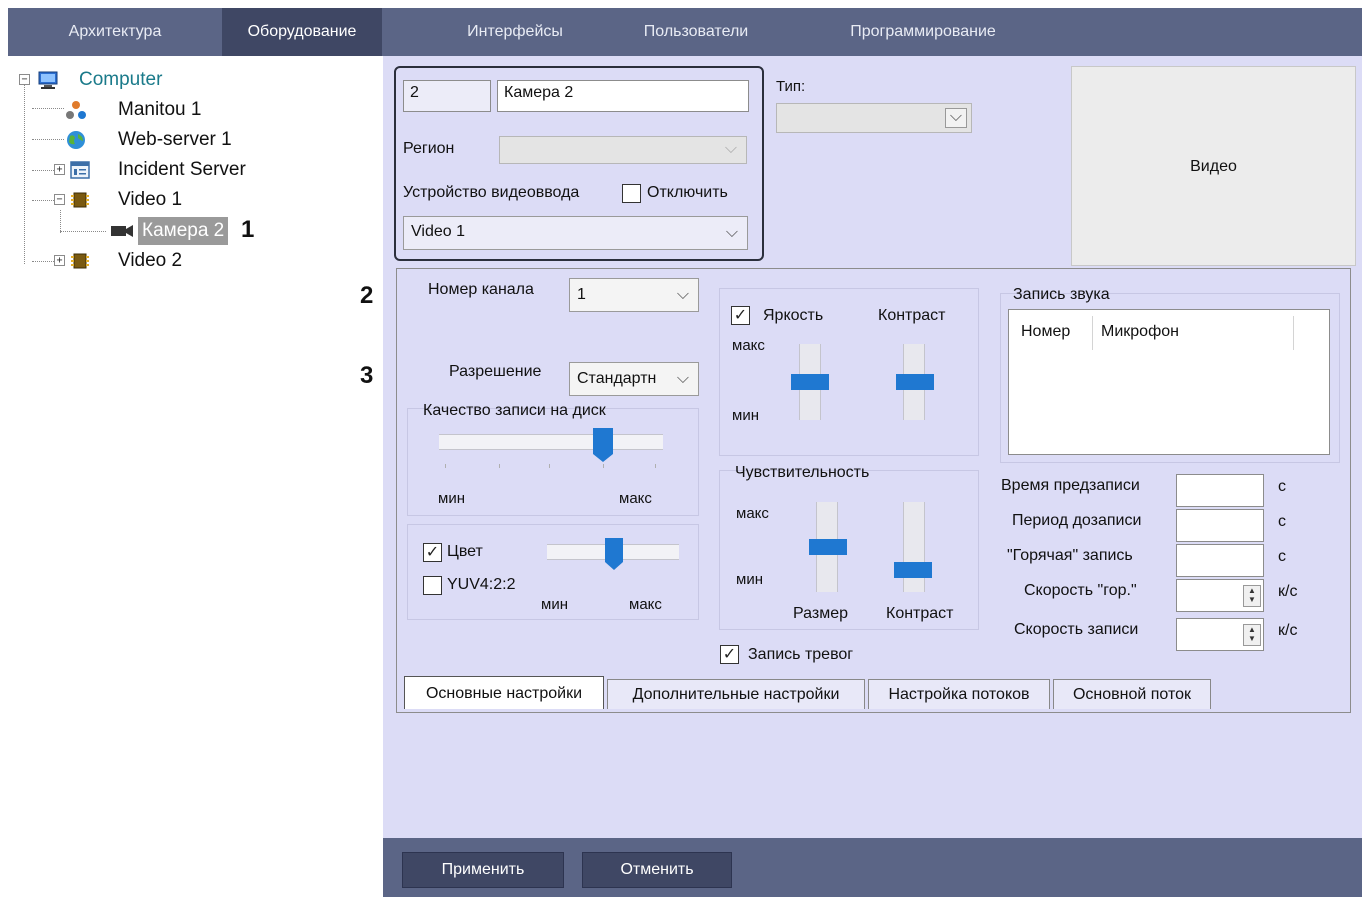 Image resolution: width=1370 pixels, height=897 pixels. Describe the element at coordinates (183, 231) in the screenshot. I see `tree-label-selected: Камера 2` at that location.